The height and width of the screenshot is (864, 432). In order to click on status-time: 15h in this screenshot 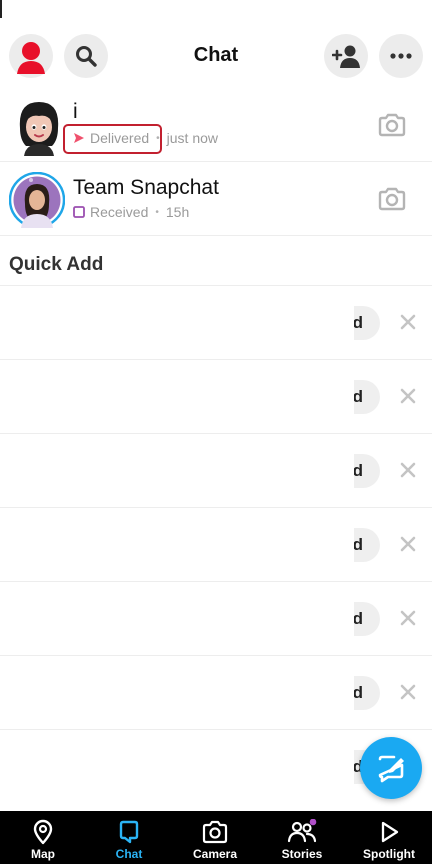, I will do `click(177, 212)`.